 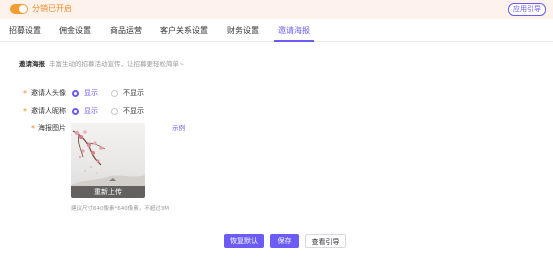 I want to click on nickname-show-radio, so click(x=75, y=111).